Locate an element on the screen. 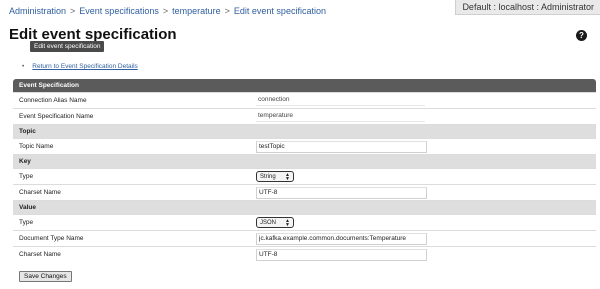 The image size is (600, 289). return-to-details-link: Return to Event Specification Details is located at coordinates (80, 66).